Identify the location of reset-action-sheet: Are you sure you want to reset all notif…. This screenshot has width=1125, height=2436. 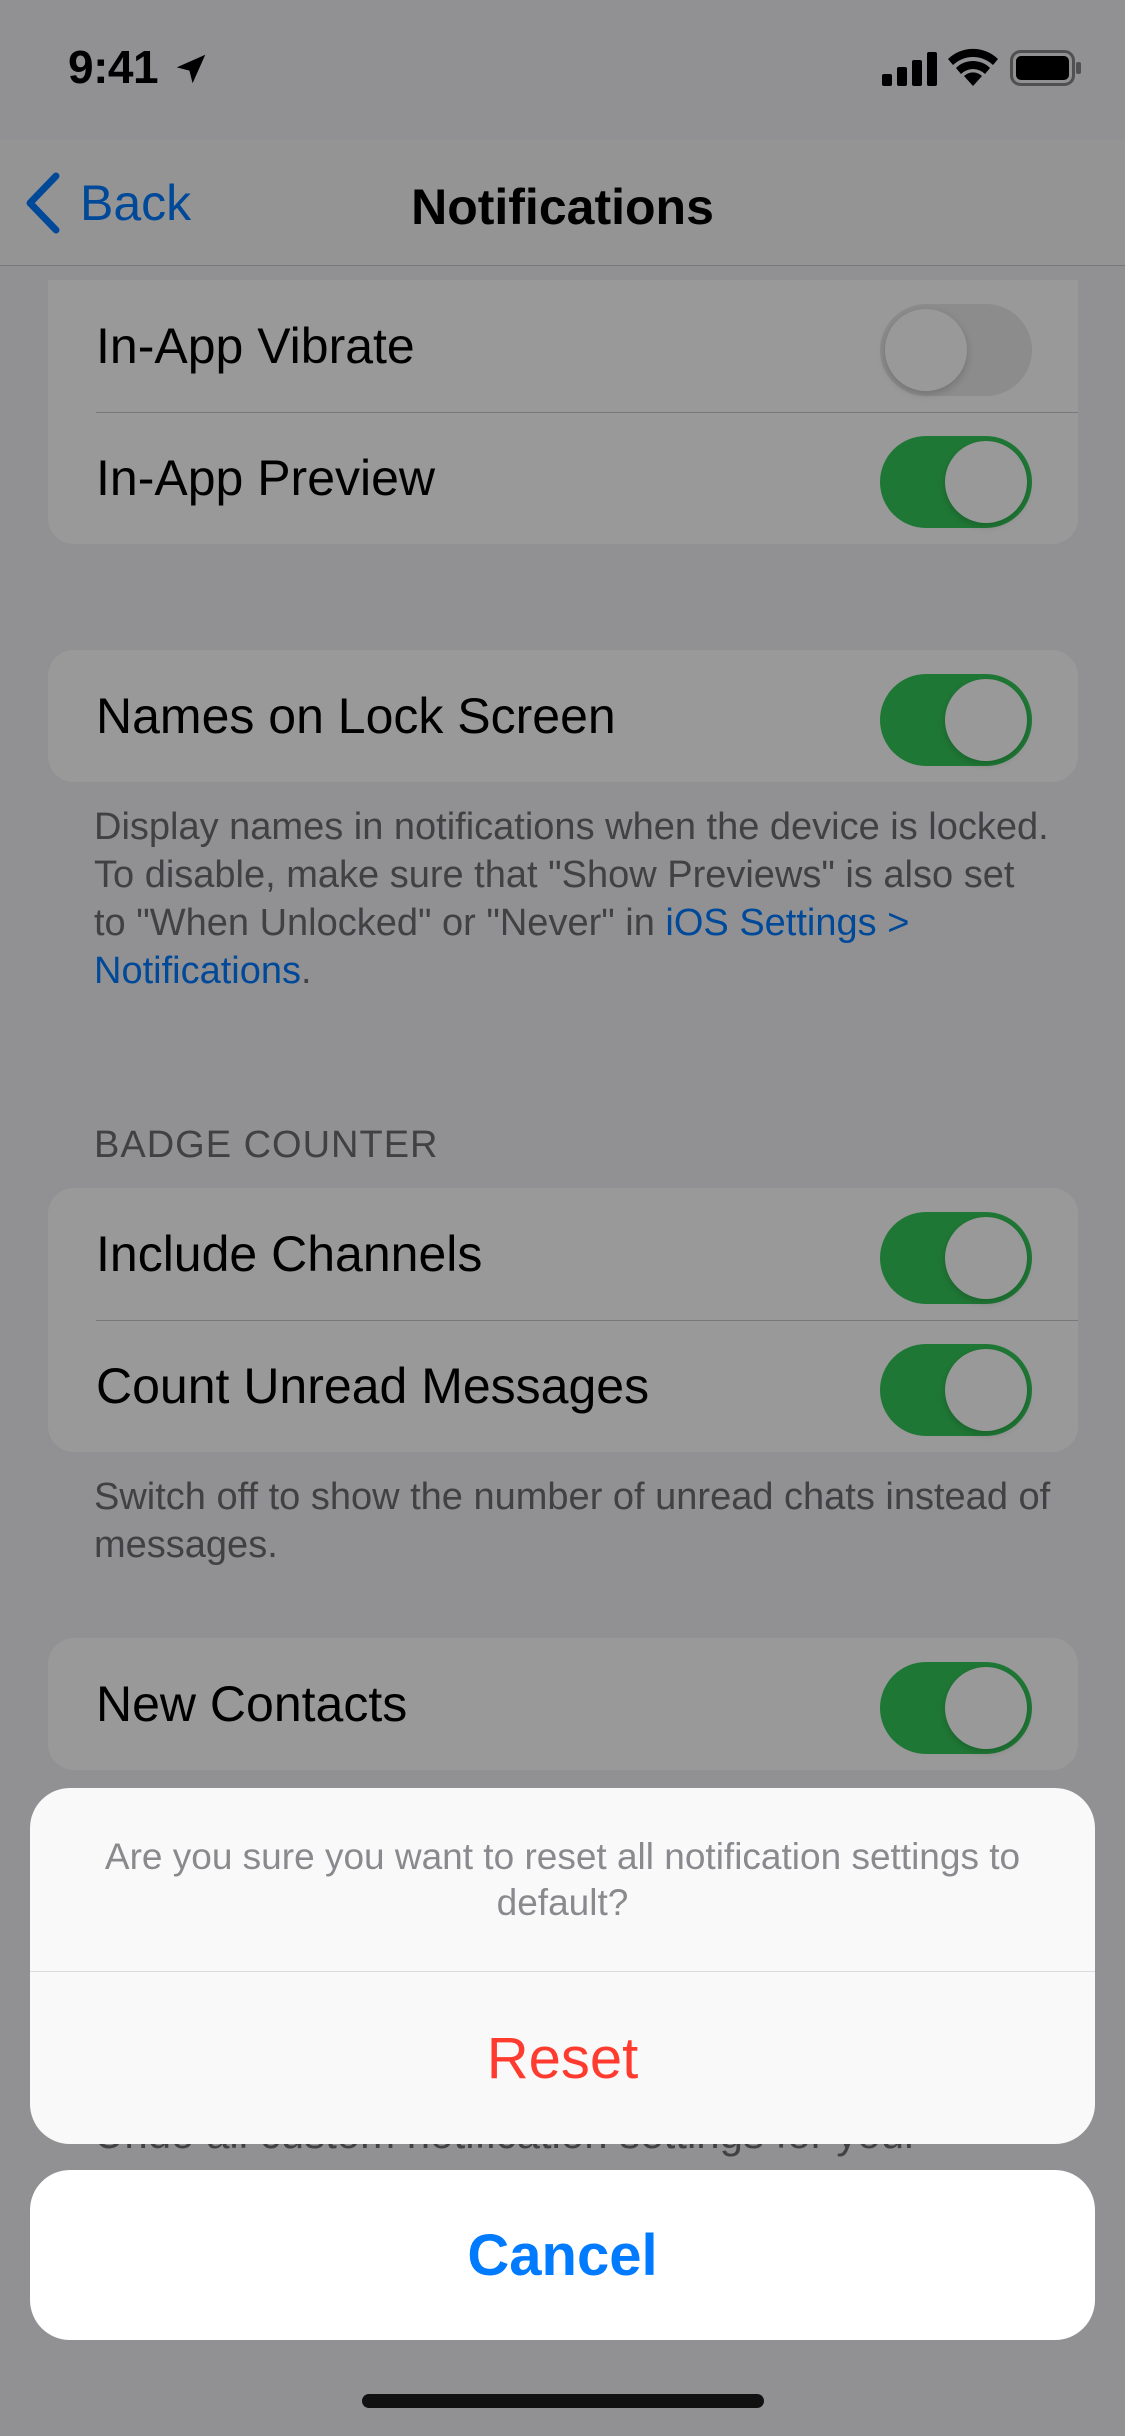
(562, 1966).